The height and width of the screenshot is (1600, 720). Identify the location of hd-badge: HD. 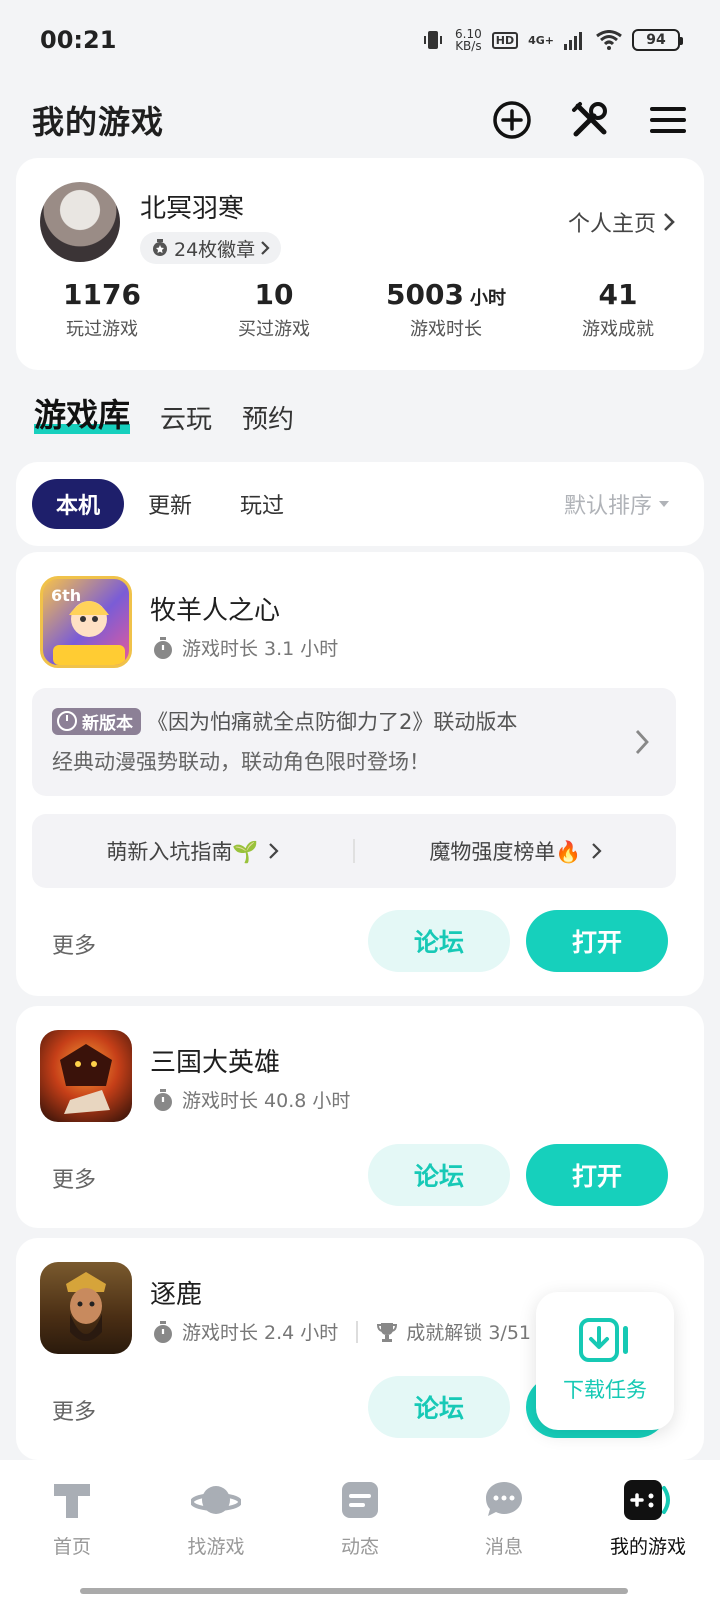
(505, 40).